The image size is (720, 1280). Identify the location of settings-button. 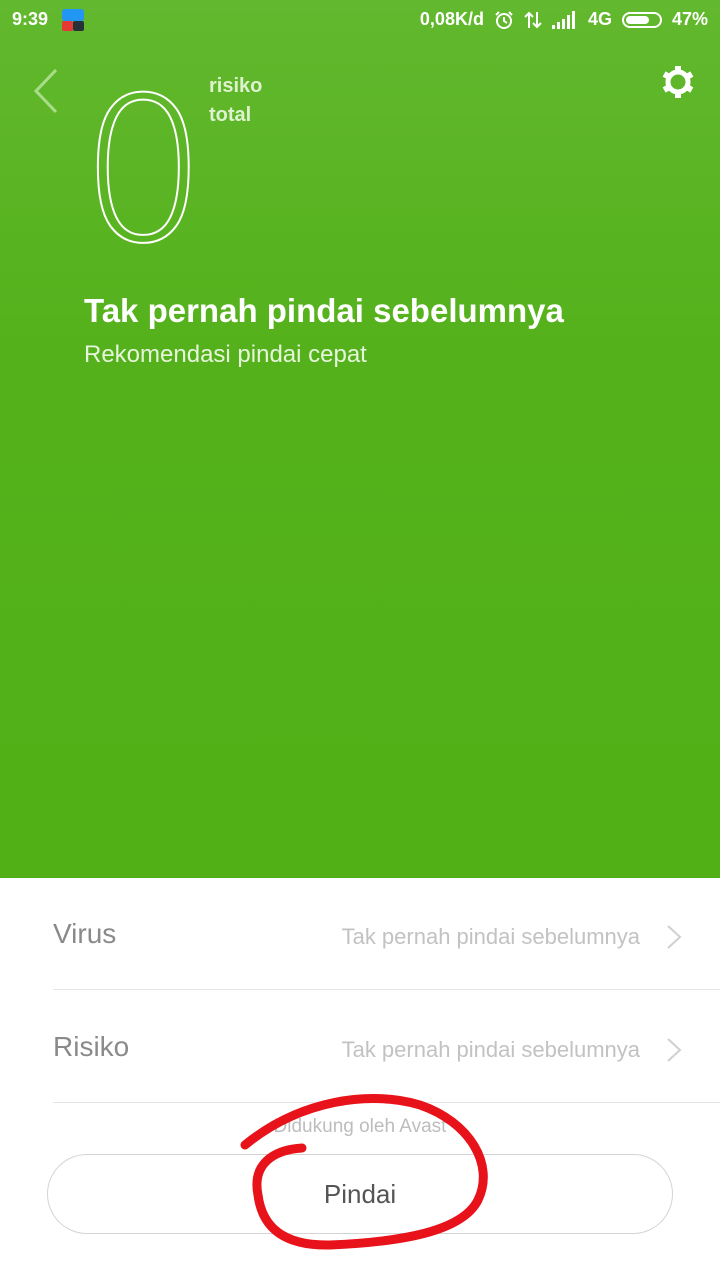
(678, 82).